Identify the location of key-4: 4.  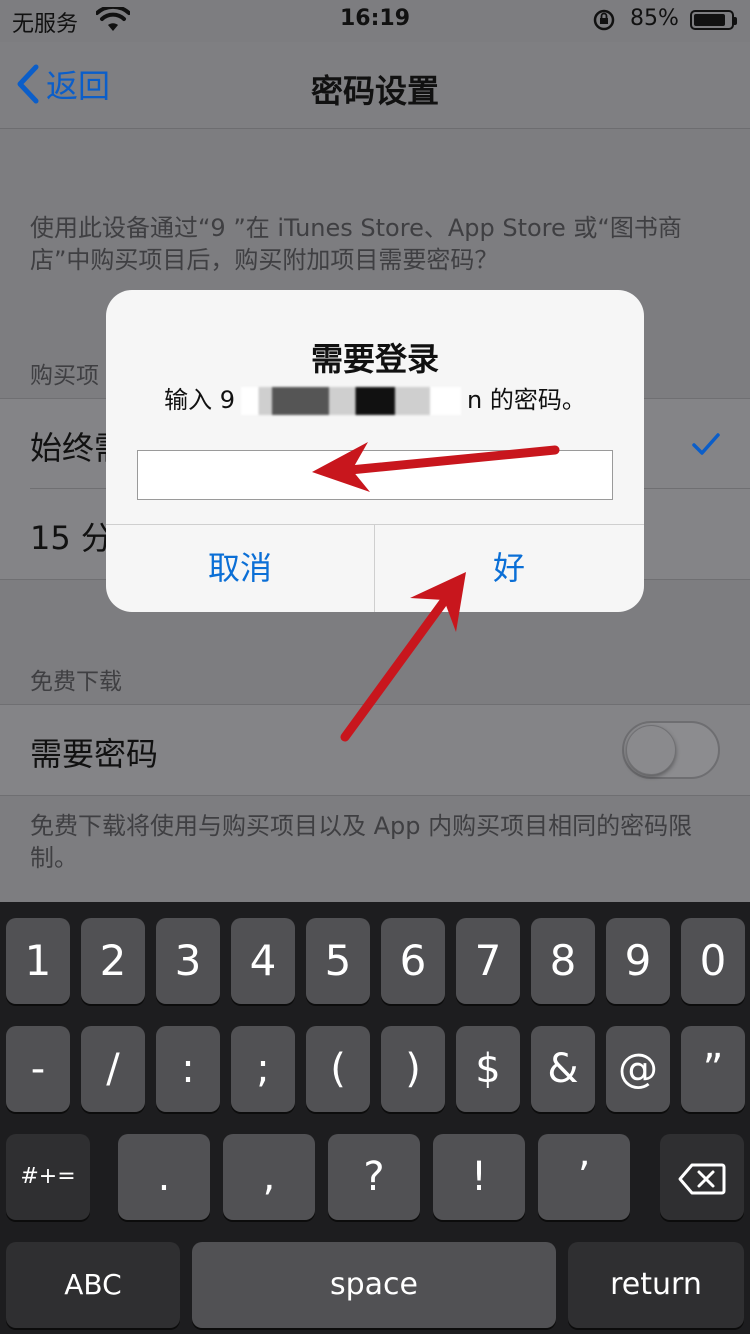
(263, 961).